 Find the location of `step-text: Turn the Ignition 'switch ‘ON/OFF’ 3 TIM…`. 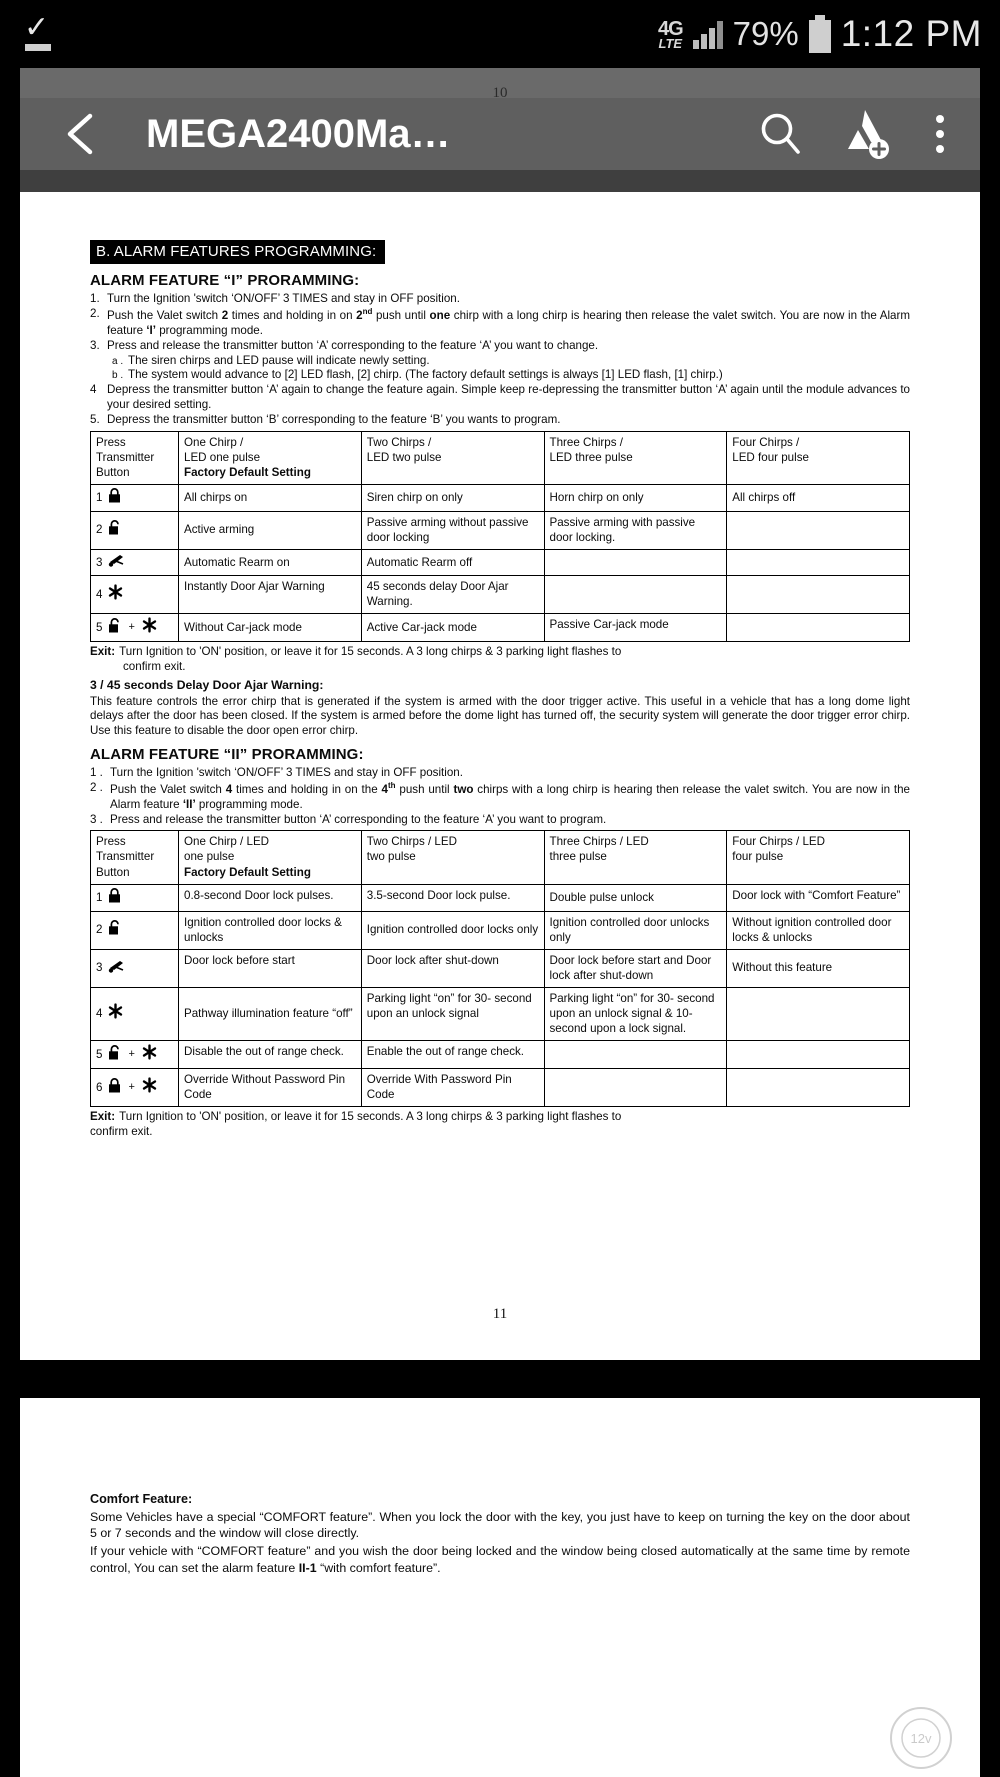

step-text: Turn the Ignition 'switch ‘ON/OFF’ 3 TIM… is located at coordinates (283, 299).